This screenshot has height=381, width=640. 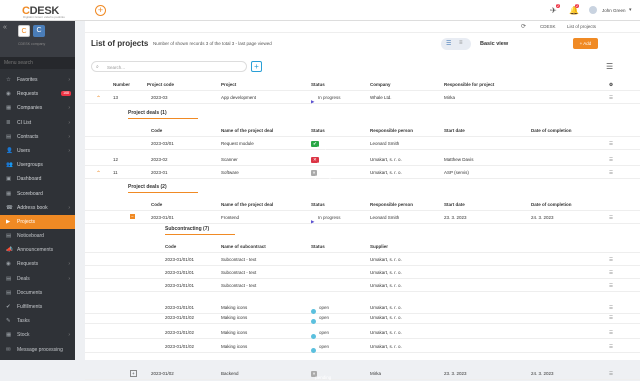 I want to click on col-responsible: Responsible for project, so click(x=469, y=84).